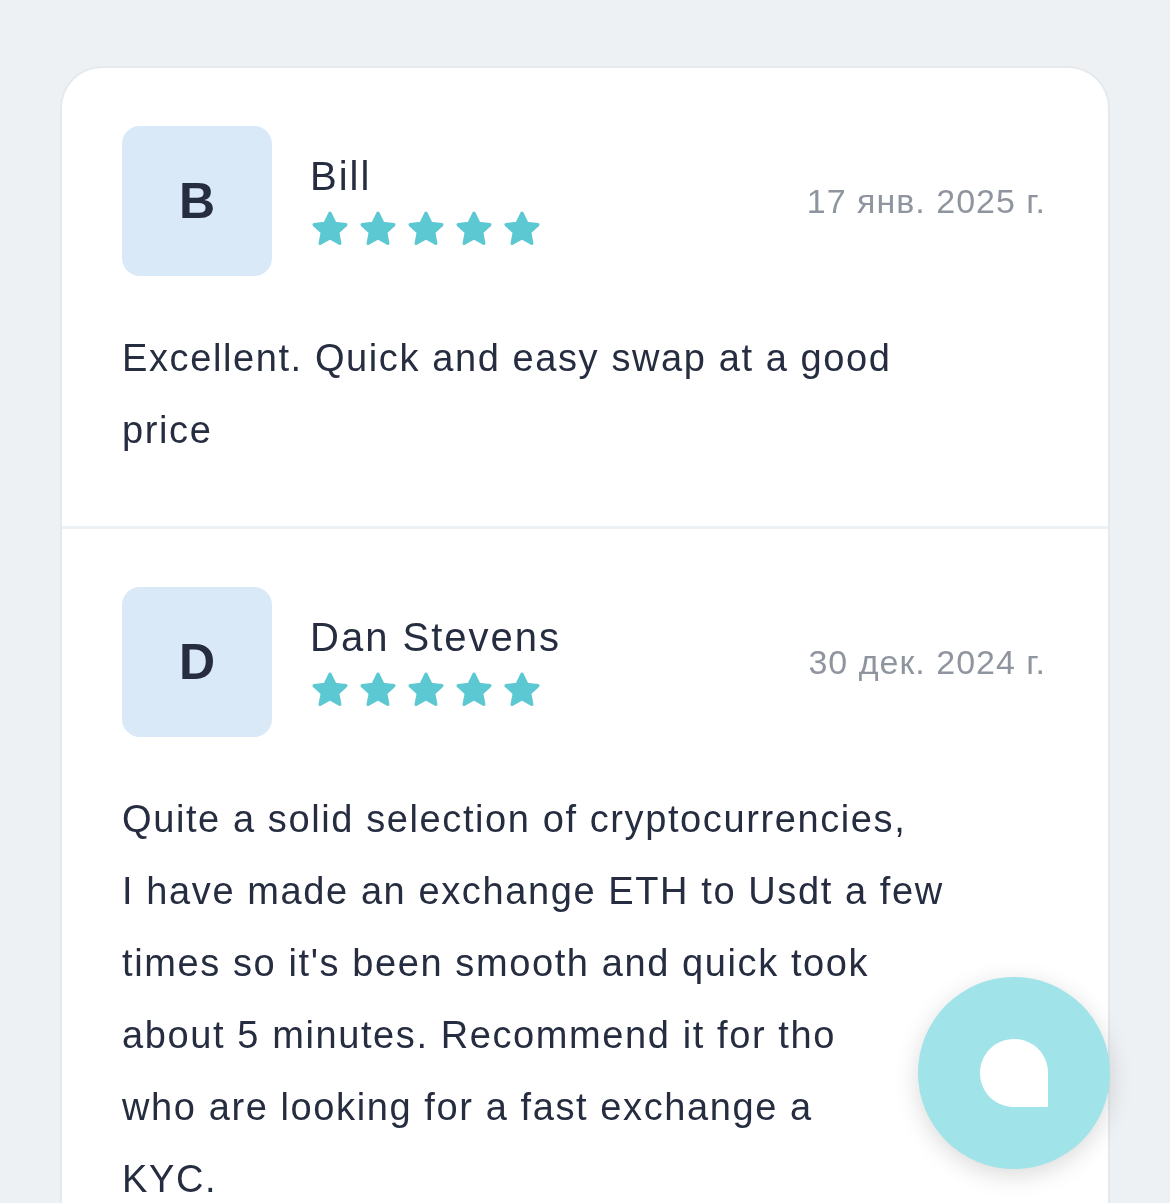 This screenshot has width=1170, height=1203. What do you see at coordinates (197, 662) in the screenshot?
I see `avatar: D` at bounding box center [197, 662].